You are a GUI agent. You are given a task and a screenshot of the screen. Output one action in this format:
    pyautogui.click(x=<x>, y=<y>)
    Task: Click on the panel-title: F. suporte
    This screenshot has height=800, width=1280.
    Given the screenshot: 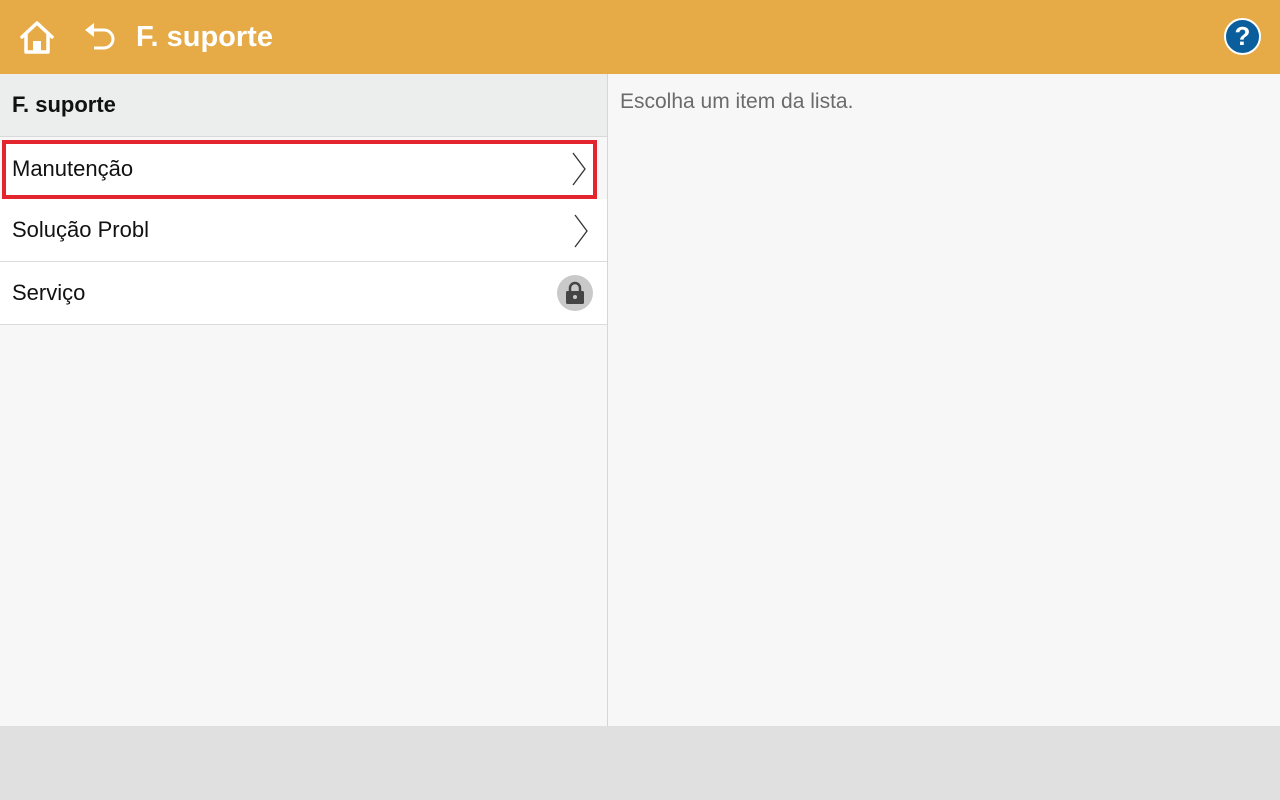 What is the action you would take?
    pyautogui.click(x=303, y=105)
    